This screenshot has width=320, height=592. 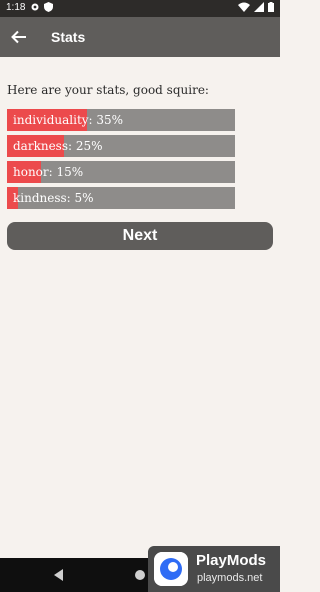 What do you see at coordinates (171, 569) in the screenshot?
I see `playmods-logo-icon` at bounding box center [171, 569].